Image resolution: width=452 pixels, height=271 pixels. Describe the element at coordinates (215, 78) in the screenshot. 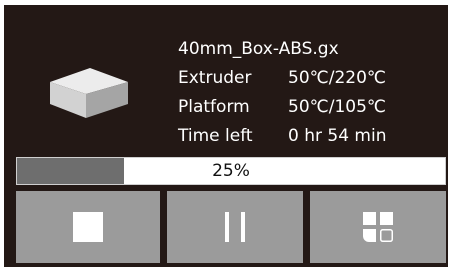

I see `extruder-label: Extruder` at that location.